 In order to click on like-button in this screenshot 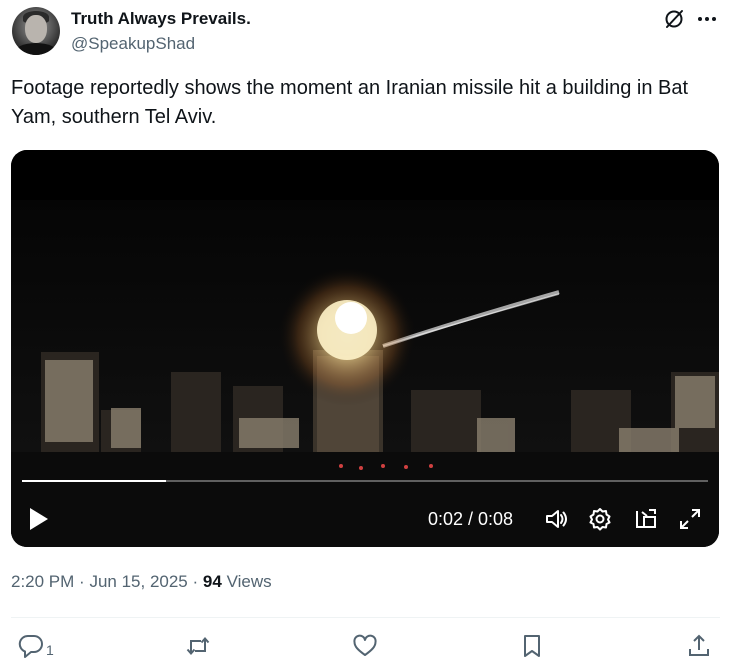, I will do `click(365, 646)`.